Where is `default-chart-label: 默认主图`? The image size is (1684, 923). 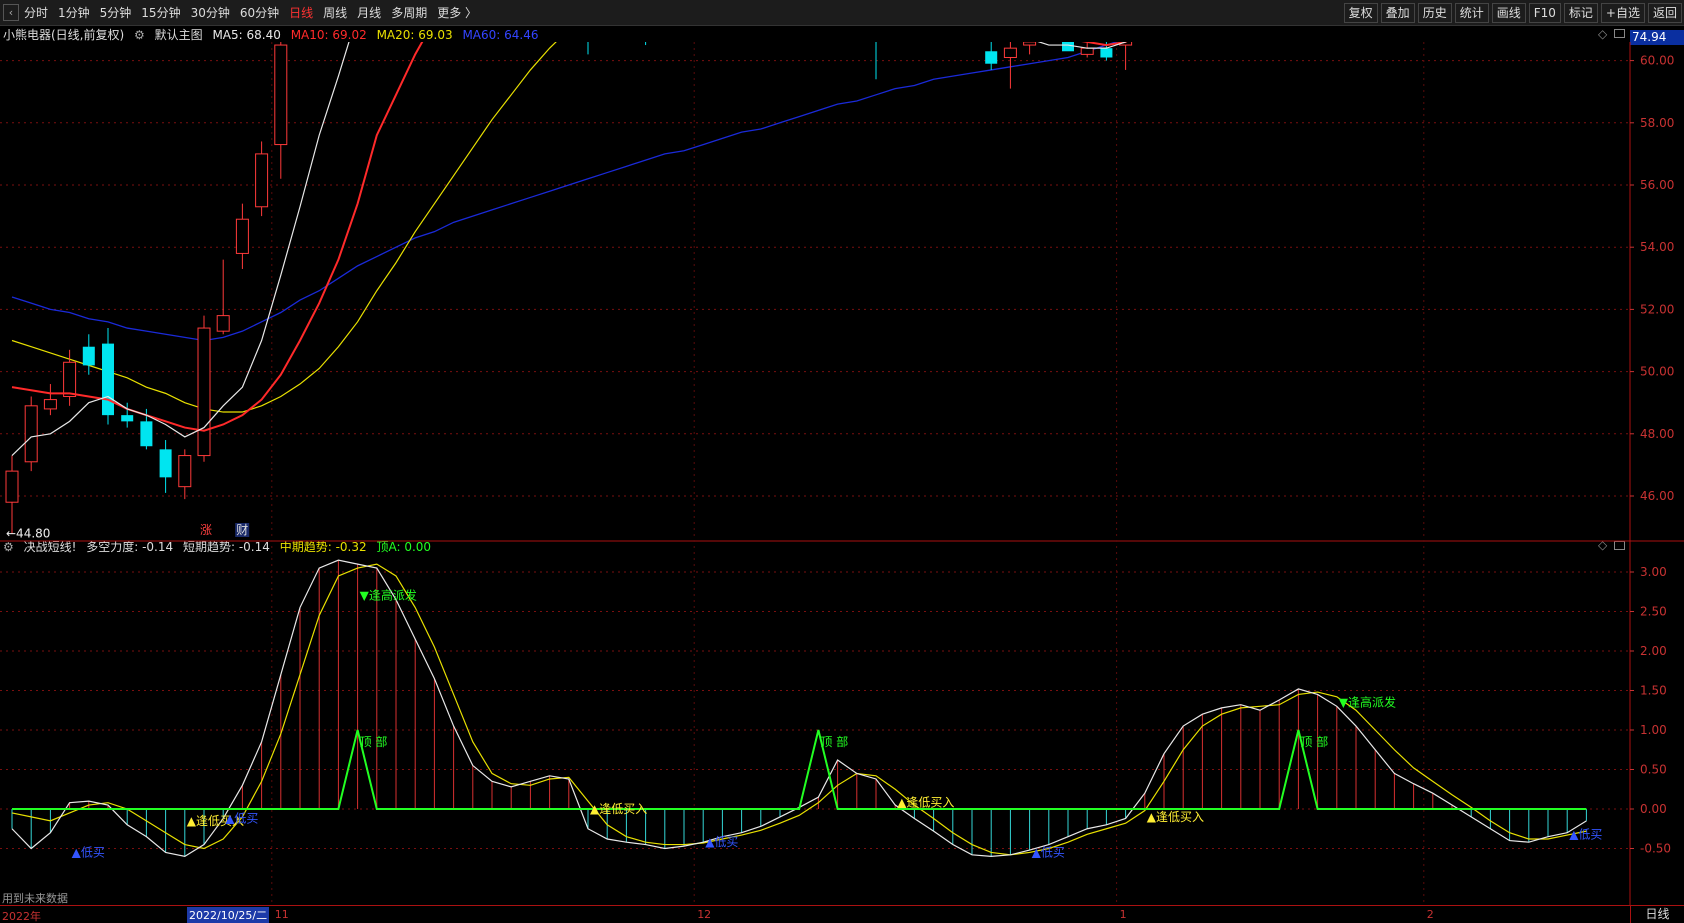
default-chart-label: 默认主图 is located at coordinates (179, 35).